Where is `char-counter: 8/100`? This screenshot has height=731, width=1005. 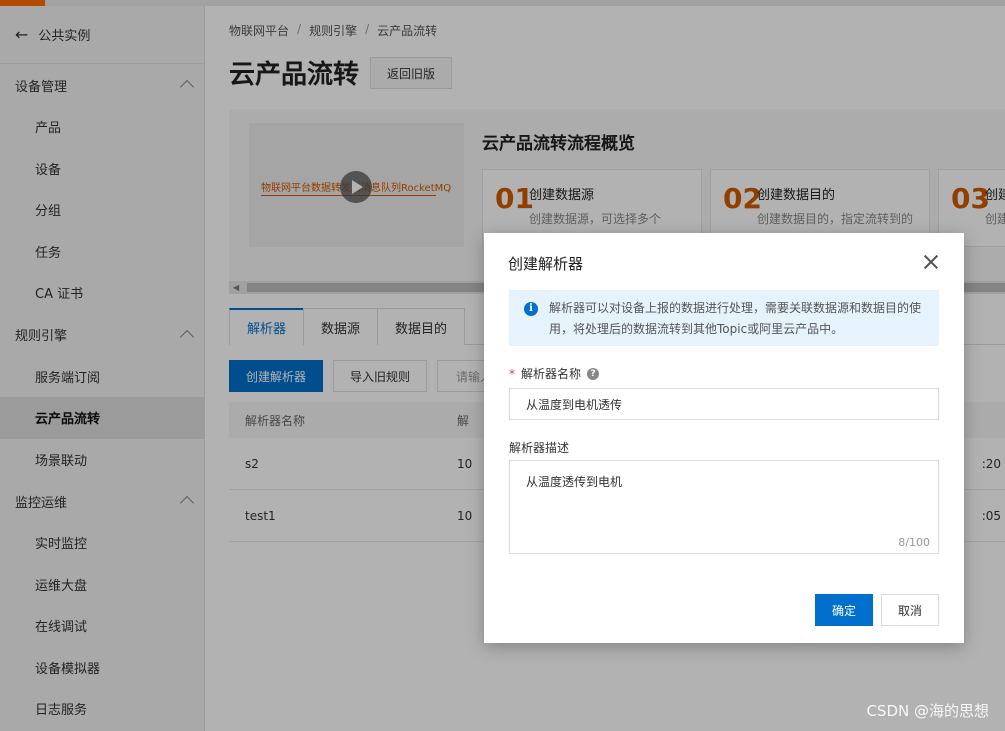 char-counter: 8/100 is located at coordinates (914, 542).